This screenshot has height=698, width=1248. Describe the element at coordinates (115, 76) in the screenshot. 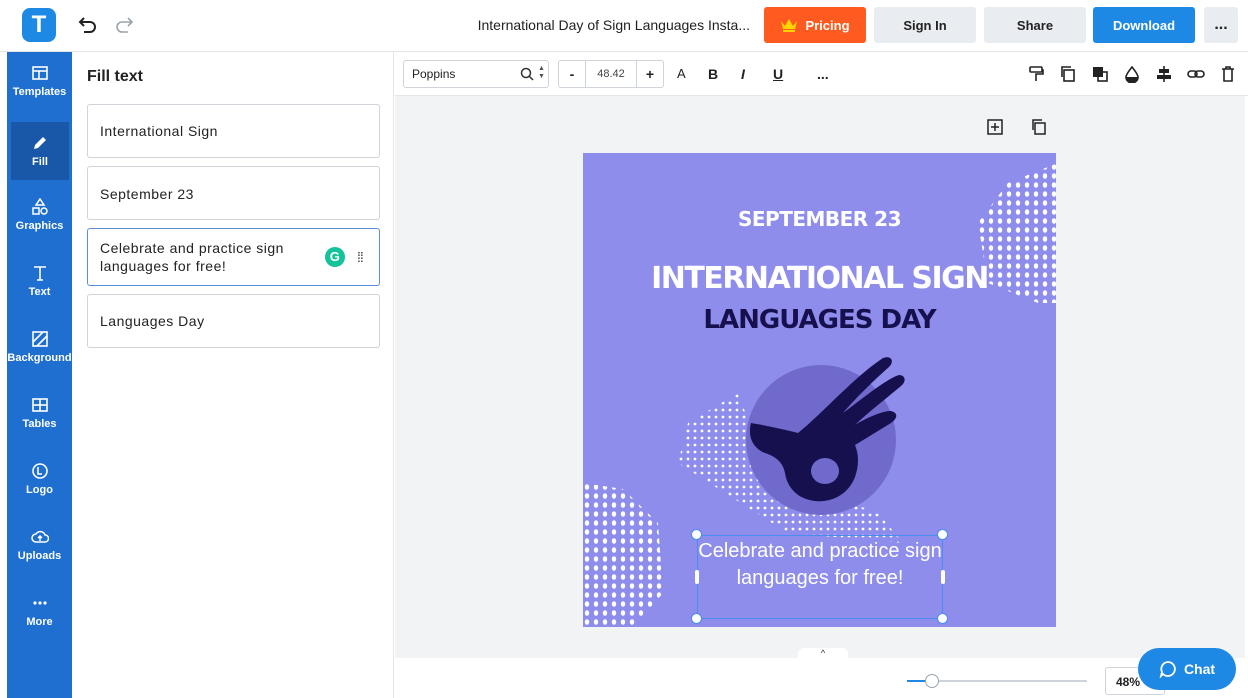

I see `panel-title: Fill text` at that location.